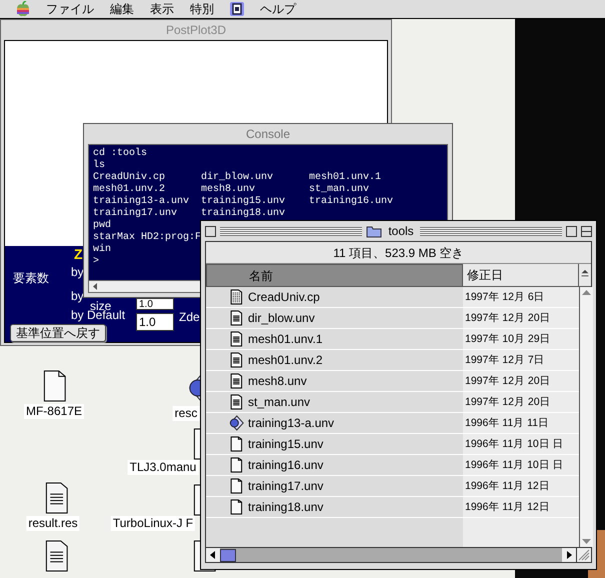  I want to click on console-text: cd :tools, so click(120, 154).